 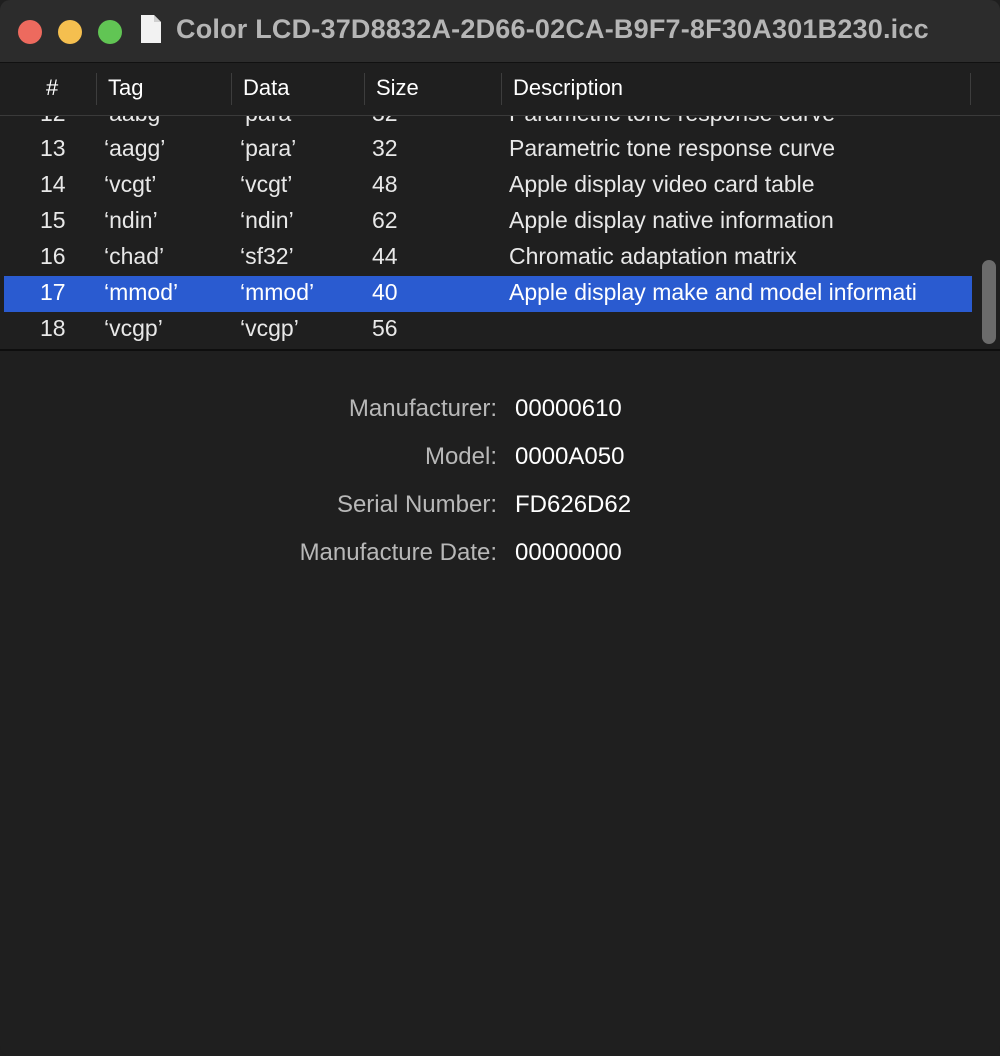 I want to click on model-value: 0000A050, so click(x=570, y=456).